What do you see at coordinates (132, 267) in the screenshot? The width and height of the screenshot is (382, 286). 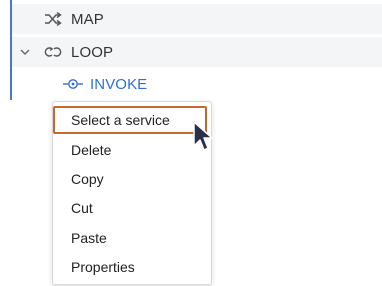 I see `menu-item-properties: Properties` at bounding box center [132, 267].